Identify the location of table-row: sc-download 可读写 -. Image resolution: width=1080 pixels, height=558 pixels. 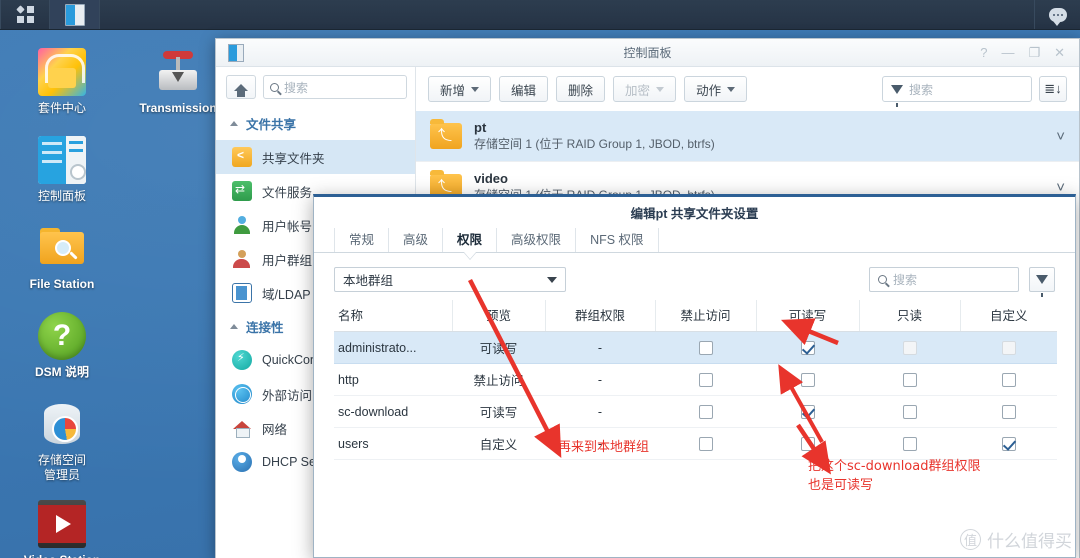
(695, 411).